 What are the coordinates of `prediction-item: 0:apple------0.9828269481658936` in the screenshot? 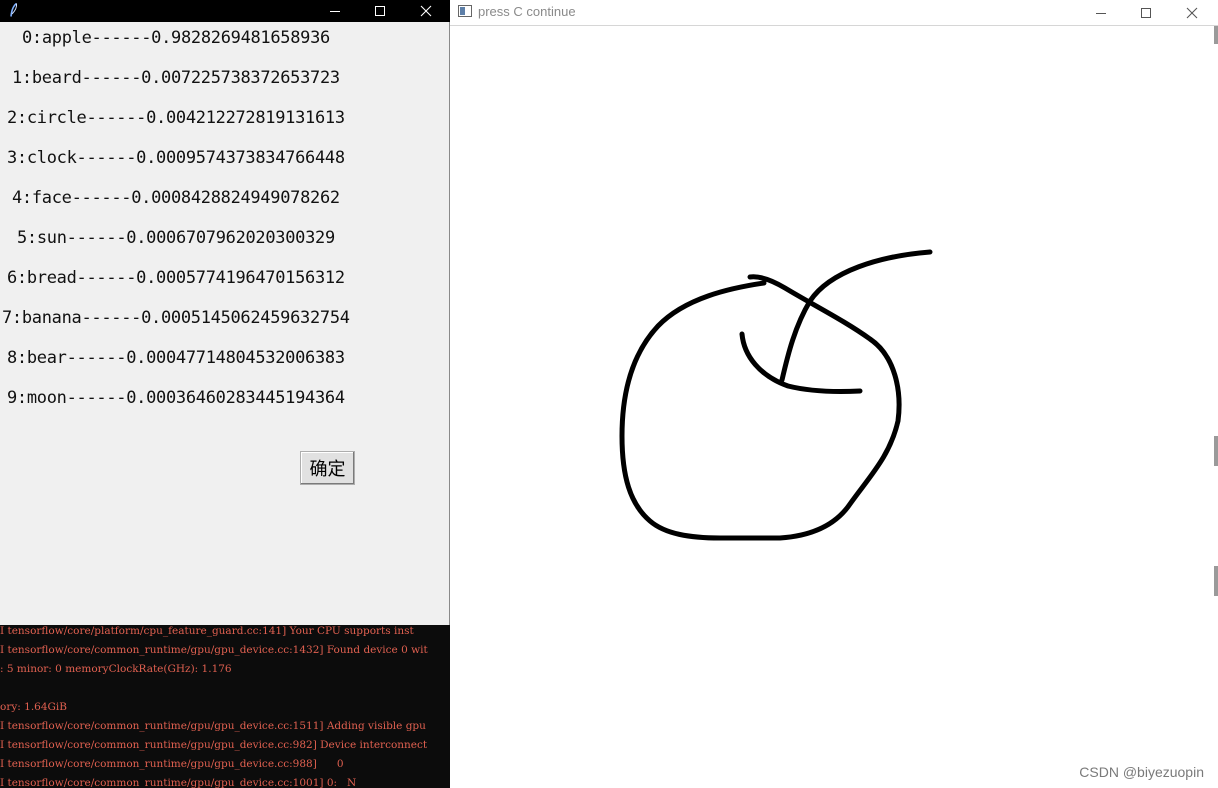 It's located at (176, 38).